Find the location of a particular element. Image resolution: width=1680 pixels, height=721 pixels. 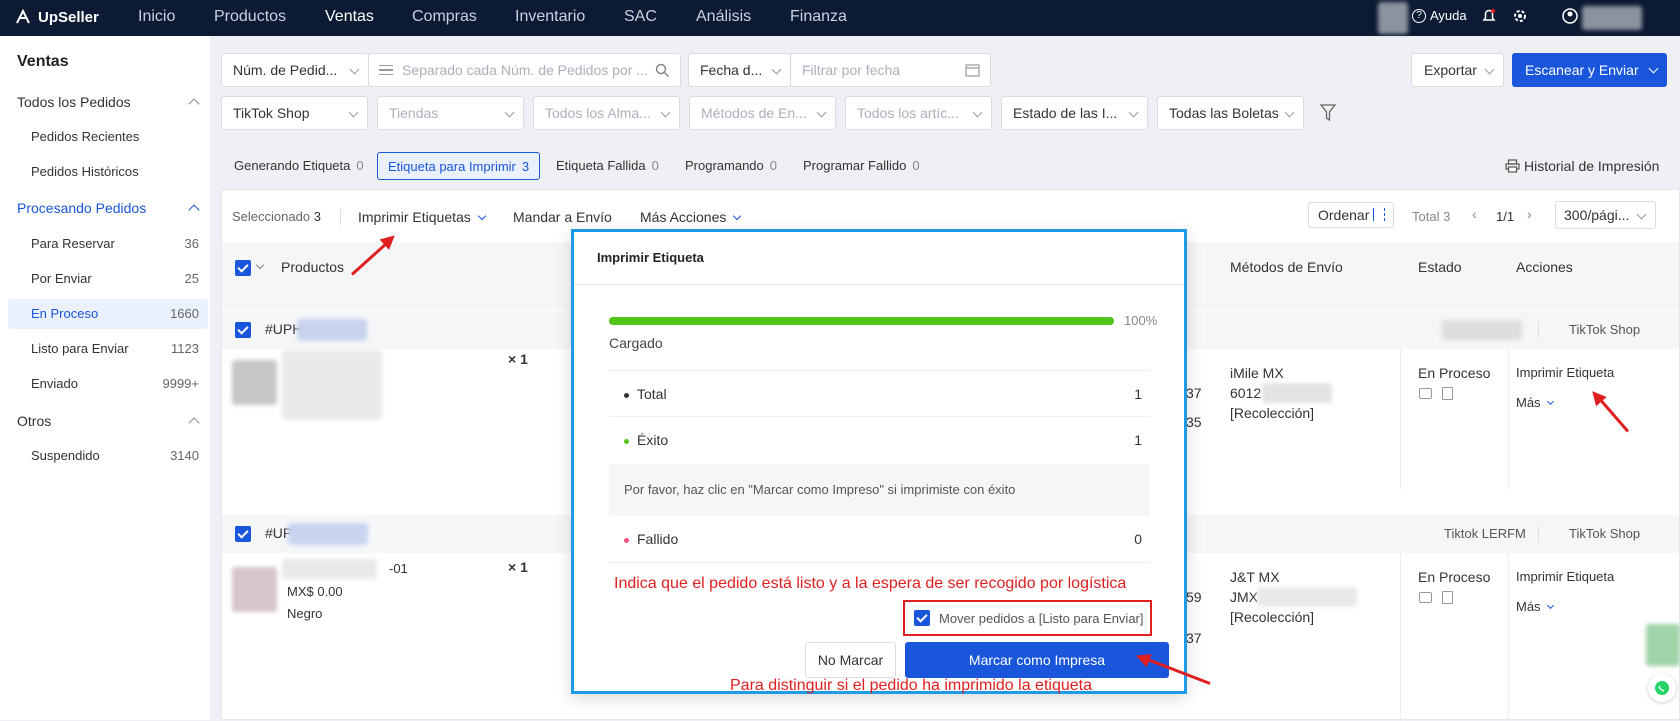

column-products: Productos is located at coordinates (313, 267).